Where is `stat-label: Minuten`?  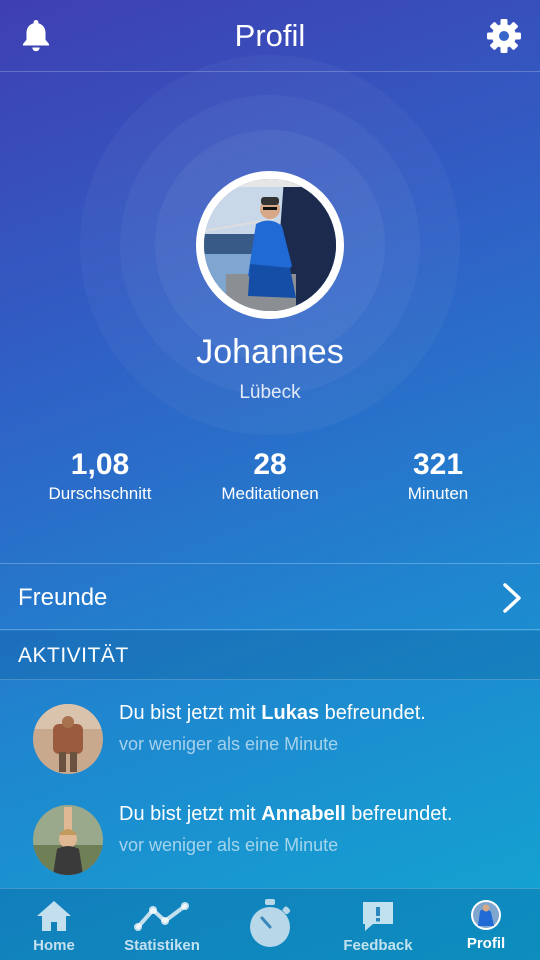 stat-label: Minuten is located at coordinates (438, 493).